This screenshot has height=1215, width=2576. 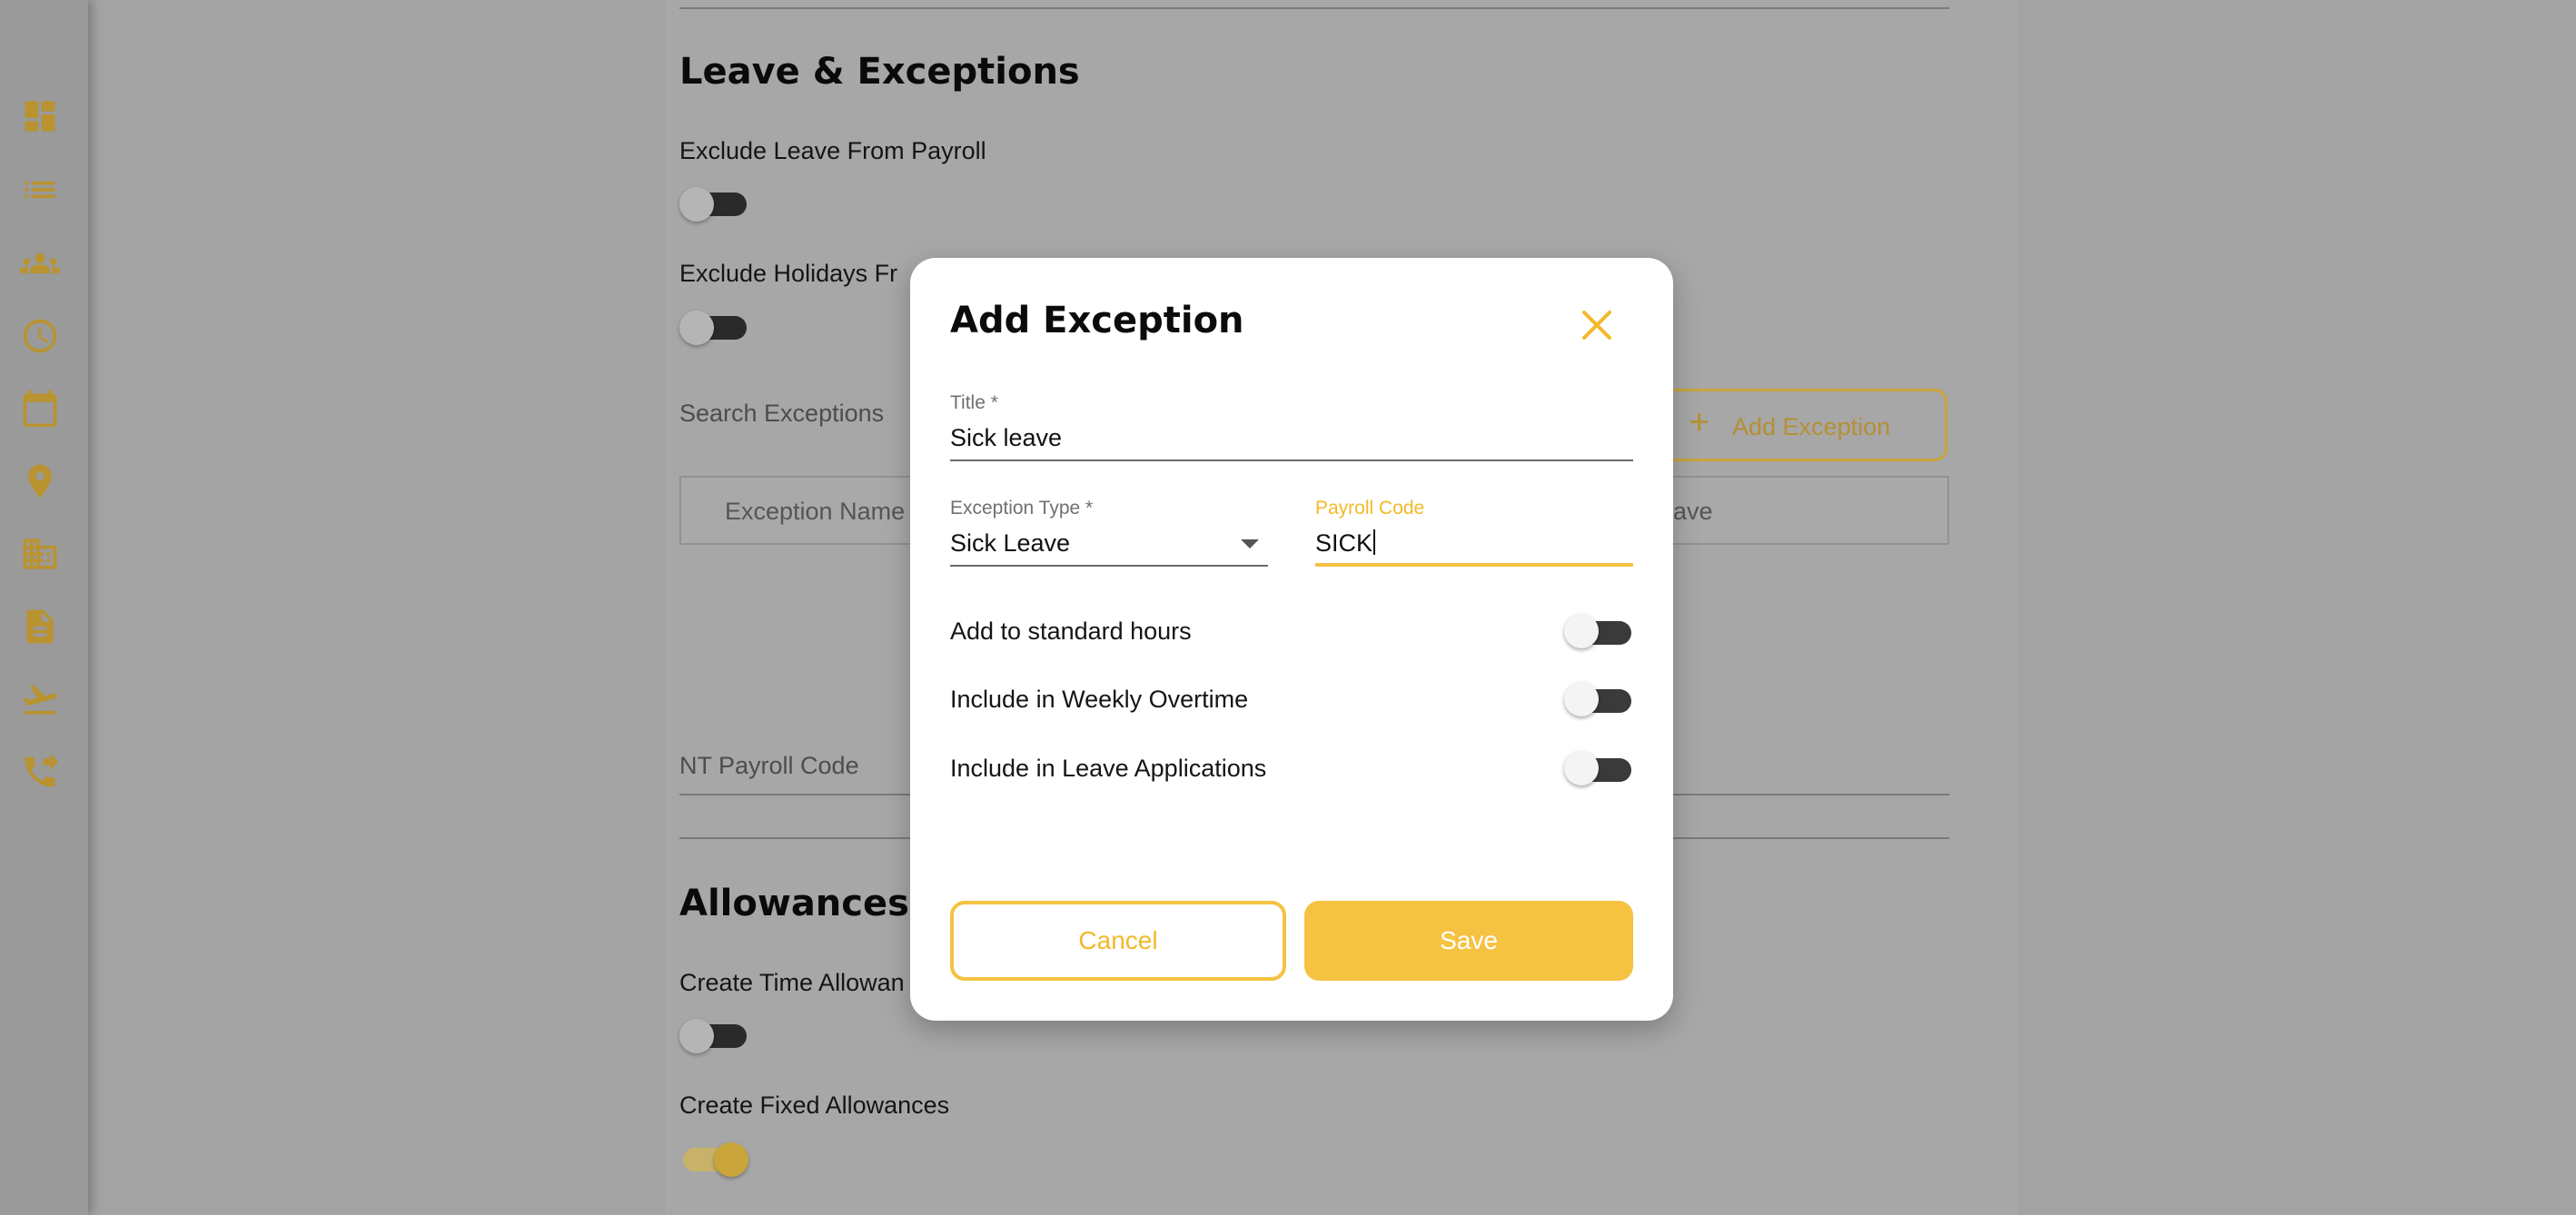 I want to click on payroll-code-label: Payroll Code, so click(x=1370, y=508).